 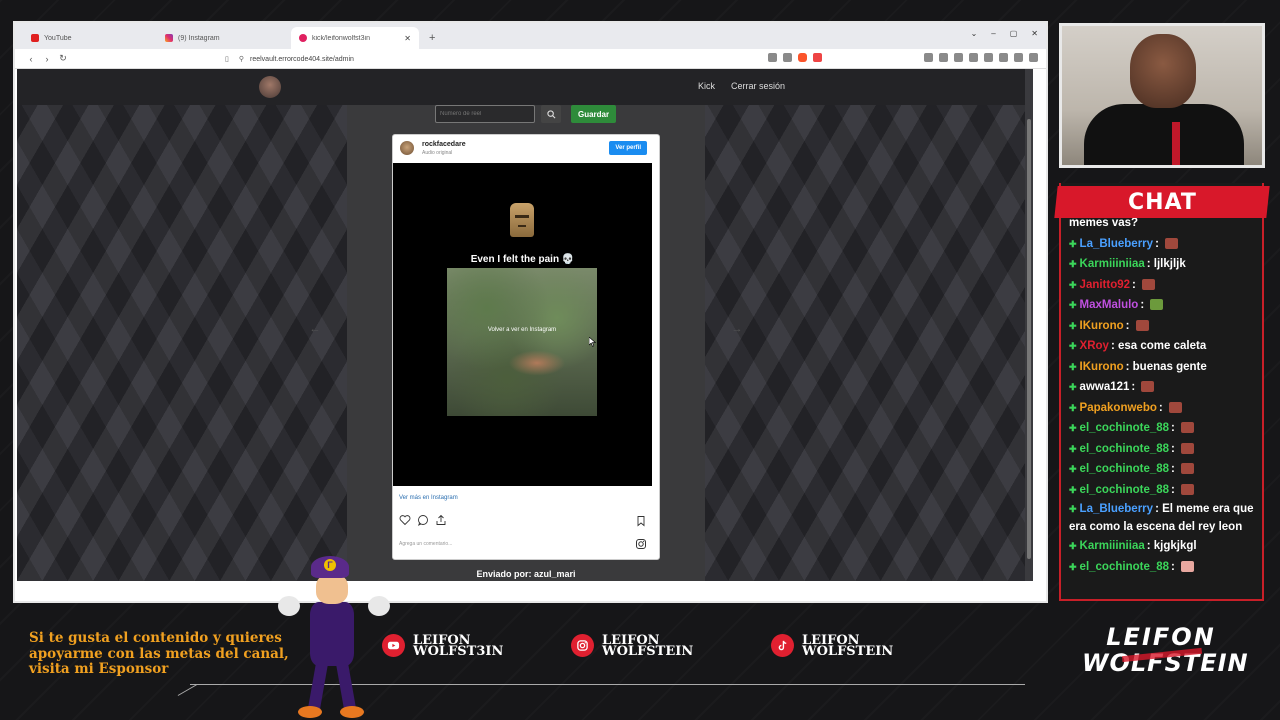 What do you see at coordinates (958, 57) in the screenshot?
I see `screenshot-icon` at bounding box center [958, 57].